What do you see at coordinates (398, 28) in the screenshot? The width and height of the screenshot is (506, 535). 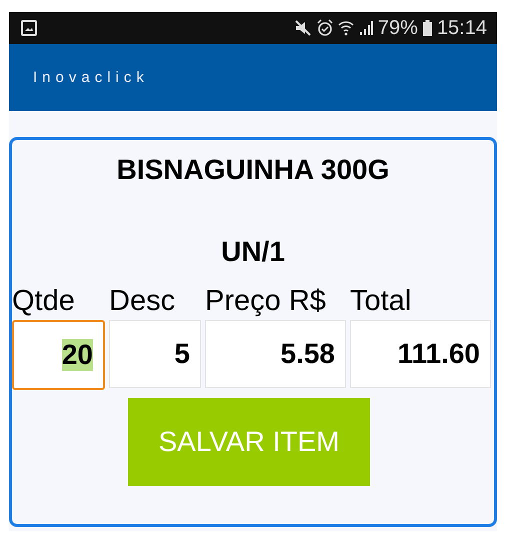 I see `battery-percent: 79%` at bounding box center [398, 28].